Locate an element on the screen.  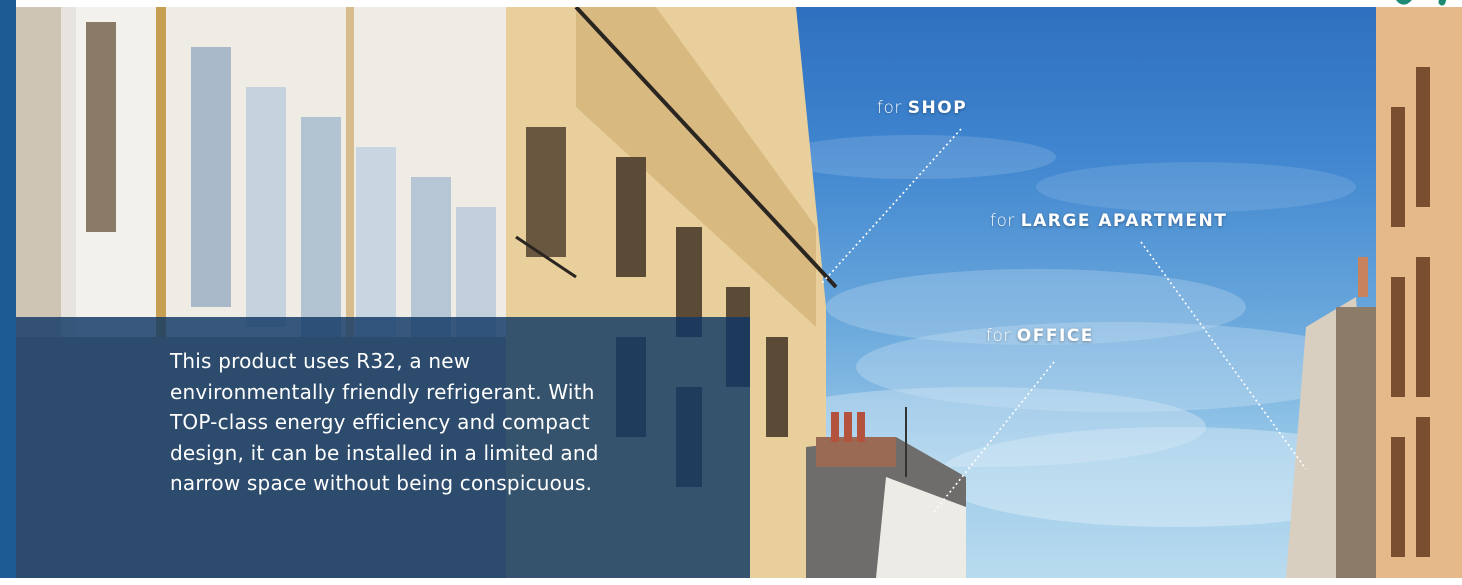
callout-shop-keyword: SHOP is located at coordinates (937, 108).